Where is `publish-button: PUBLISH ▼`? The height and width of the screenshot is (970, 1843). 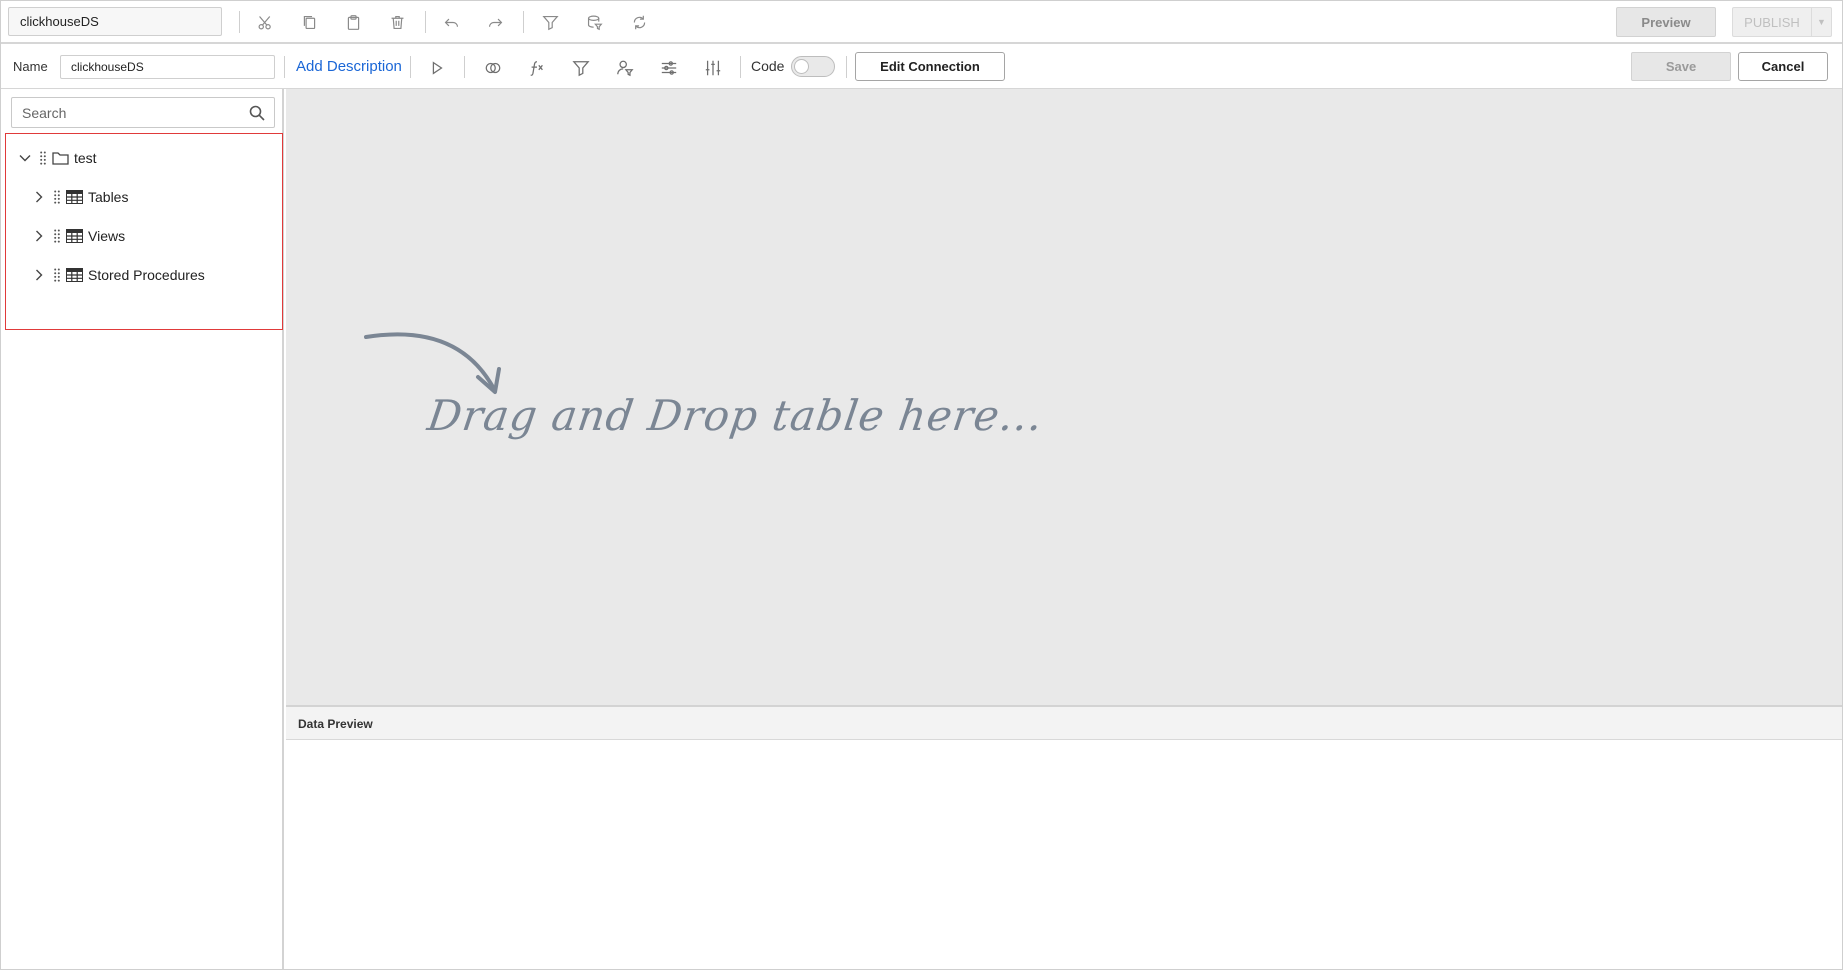 publish-button: PUBLISH ▼ is located at coordinates (1782, 22).